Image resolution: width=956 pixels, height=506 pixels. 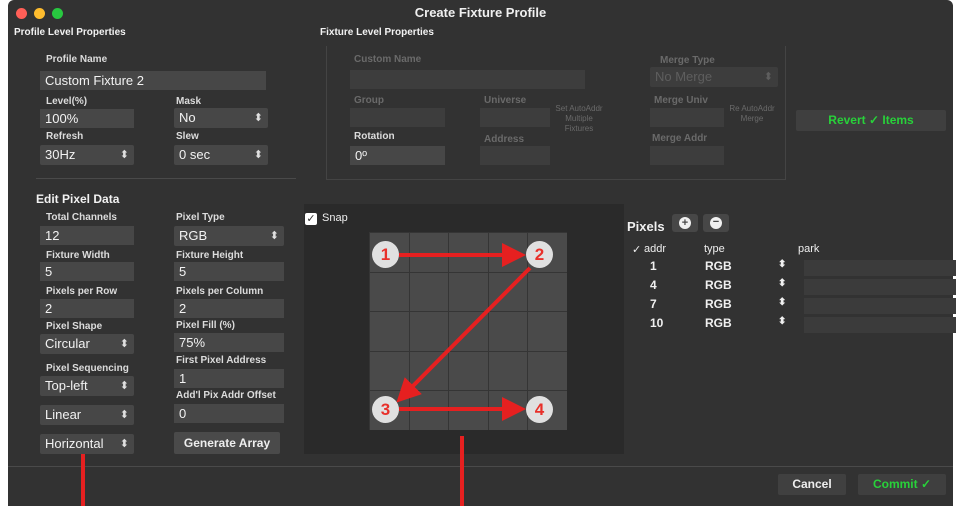 What do you see at coordinates (83, 480) in the screenshot?
I see `annotation-pointer-left` at bounding box center [83, 480].